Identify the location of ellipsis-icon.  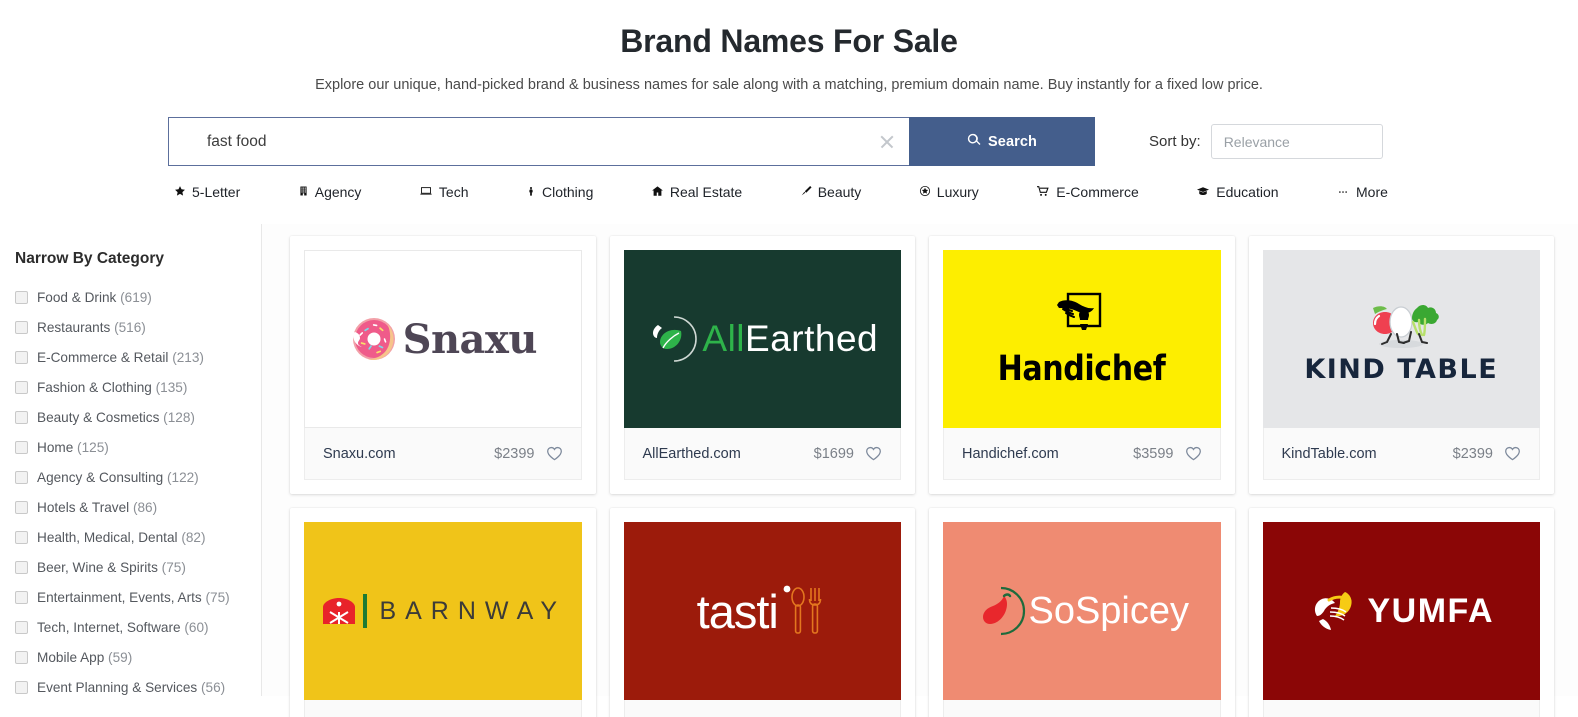
(1343, 192).